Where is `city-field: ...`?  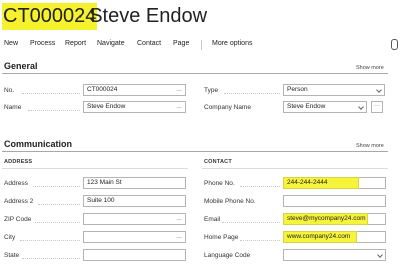
city-field: ... is located at coordinates (134, 237).